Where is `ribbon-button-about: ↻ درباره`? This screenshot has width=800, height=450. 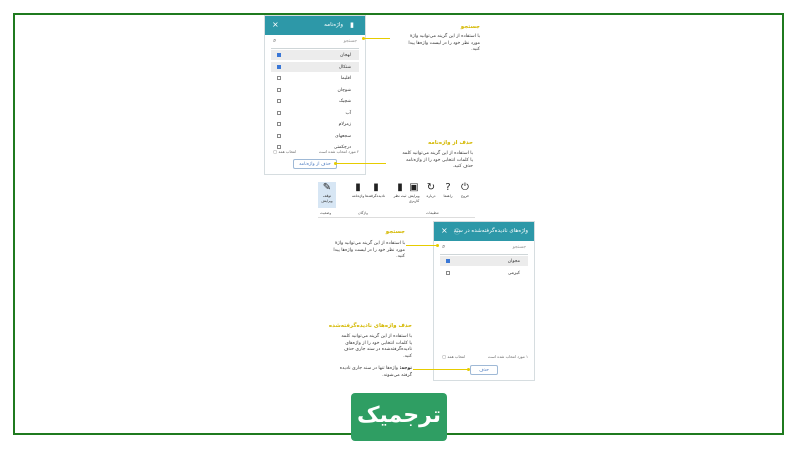 ribbon-button-about: ↻ درباره is located at coordinates (431, 195).